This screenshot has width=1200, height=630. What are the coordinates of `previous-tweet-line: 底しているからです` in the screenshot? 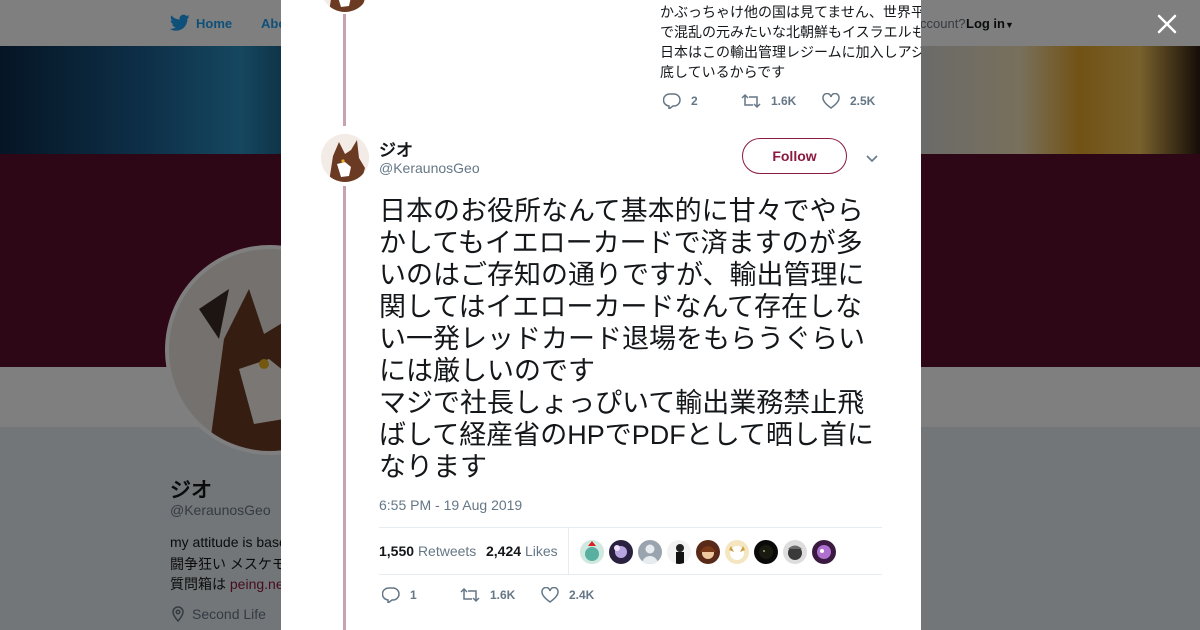 It's located at (723, 72).